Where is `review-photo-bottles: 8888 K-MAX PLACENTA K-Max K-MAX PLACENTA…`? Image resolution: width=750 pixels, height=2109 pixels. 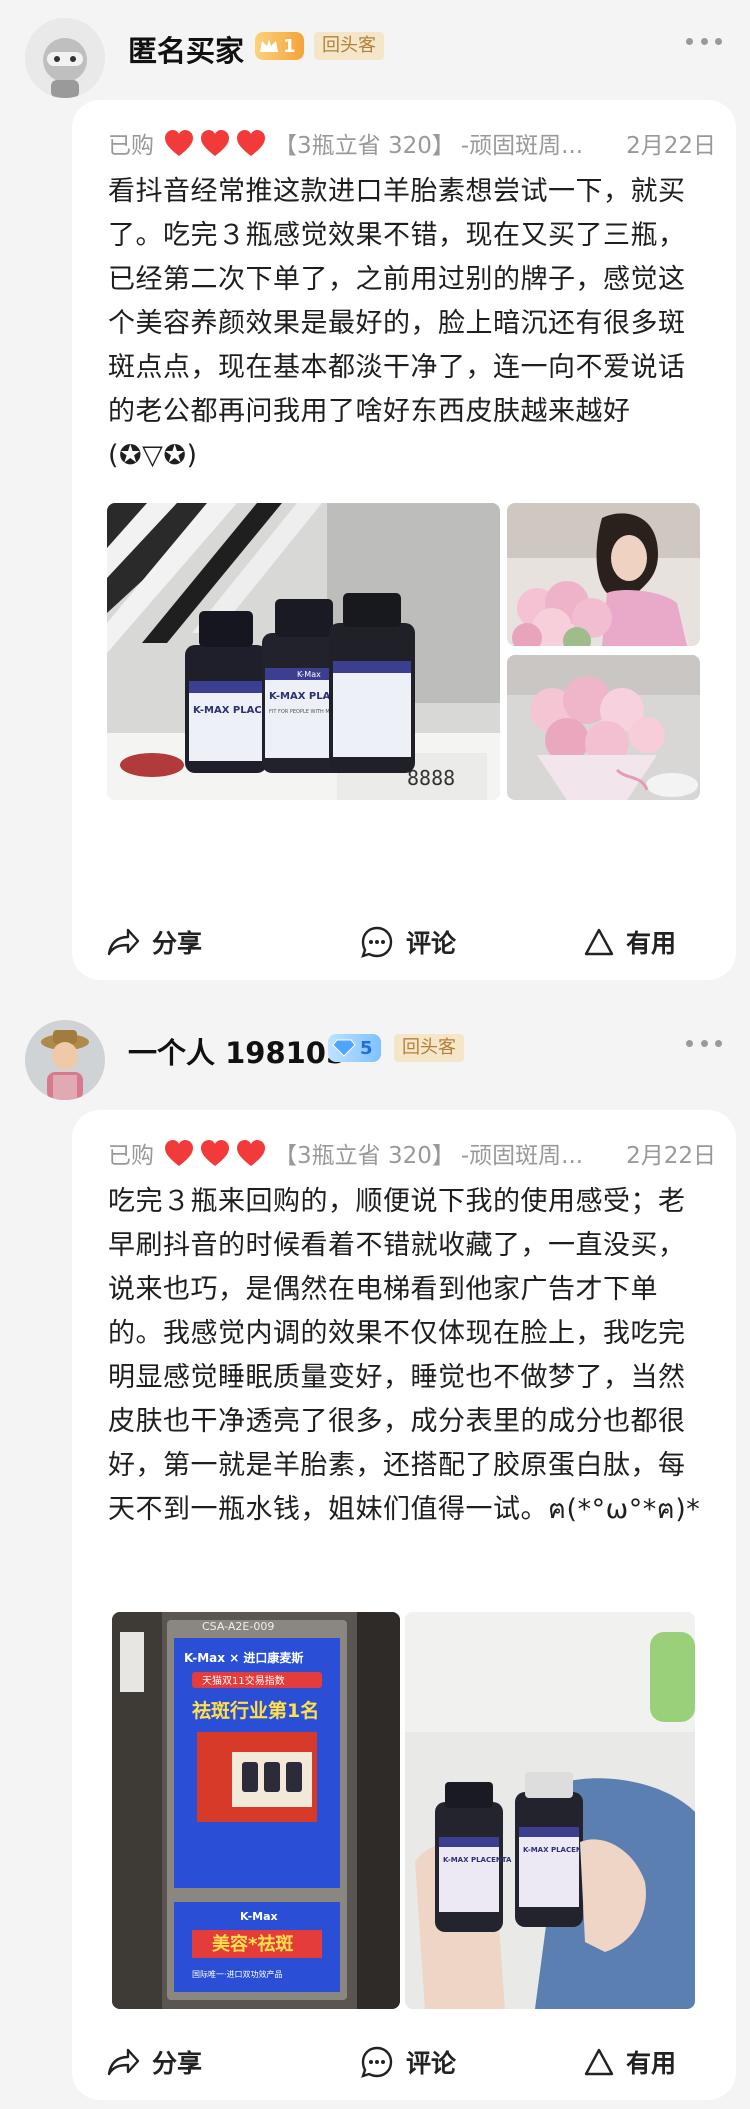
review-photo-bottles: 8888 K-MAX PLACENTA K-Max K-MAX PLACENTA… is located at coordinates (303, 651).